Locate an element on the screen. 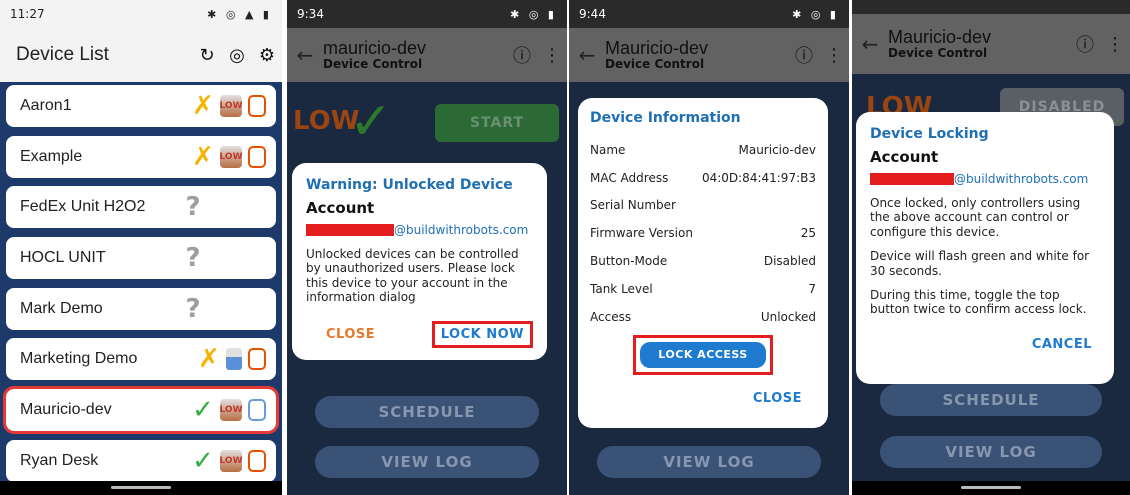 The width and height of the screenshot is (1130, 495). status-bar is located at coordinates (991, 7).